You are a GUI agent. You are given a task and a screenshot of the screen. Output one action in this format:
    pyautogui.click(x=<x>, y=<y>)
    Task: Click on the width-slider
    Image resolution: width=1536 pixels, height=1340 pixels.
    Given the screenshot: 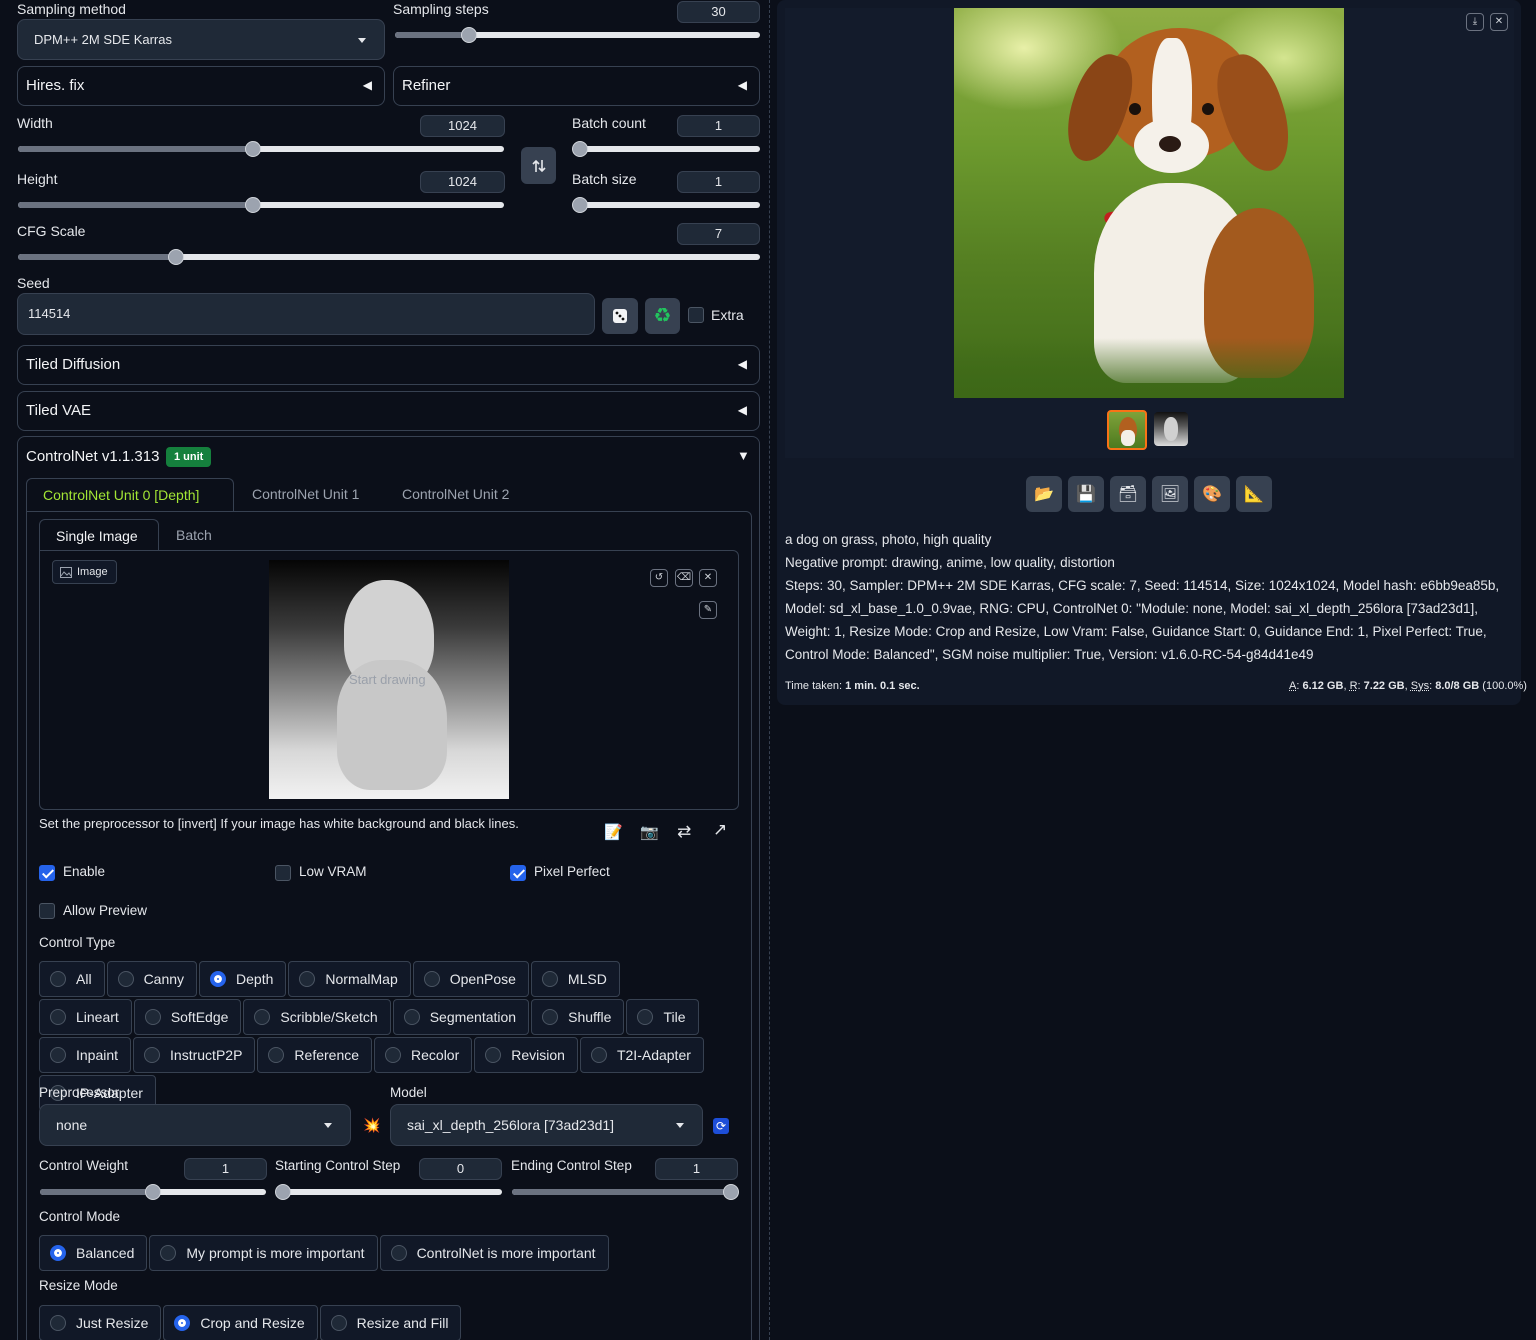 What is the action you would take?
    pyautogui.click(x=261, y=149)
    